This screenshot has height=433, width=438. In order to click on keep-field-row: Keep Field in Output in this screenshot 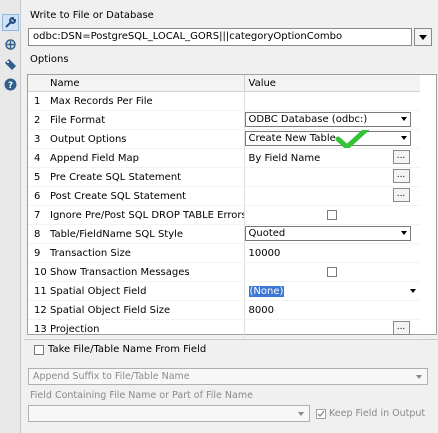, I will do `click(370, 413)`.